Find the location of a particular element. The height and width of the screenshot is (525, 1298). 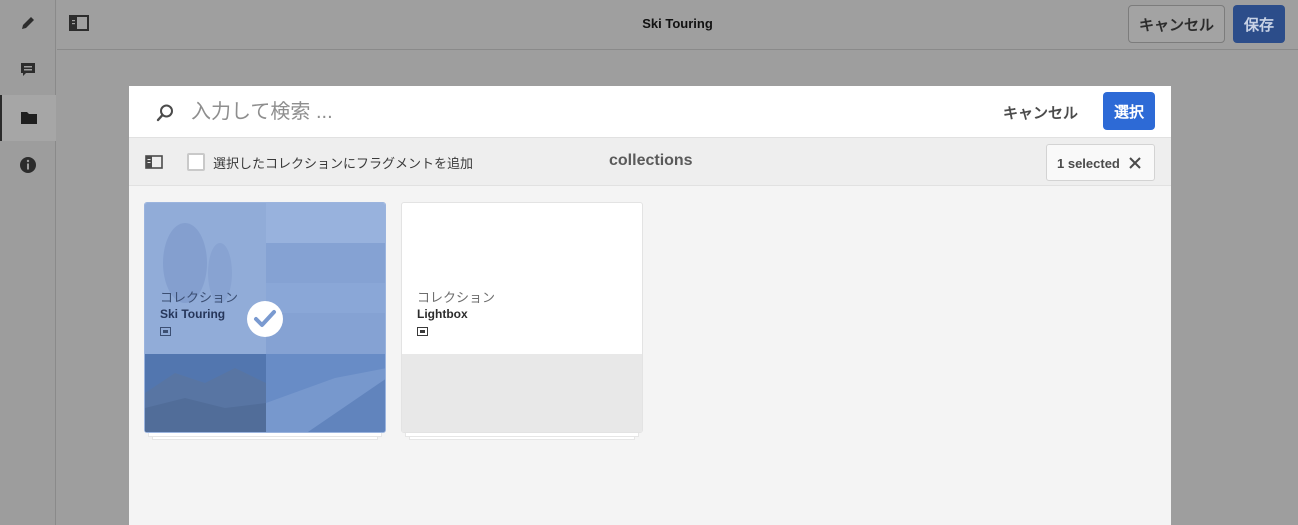

card-body: コレクション Ski Touring is located at coordinates (265, 317).